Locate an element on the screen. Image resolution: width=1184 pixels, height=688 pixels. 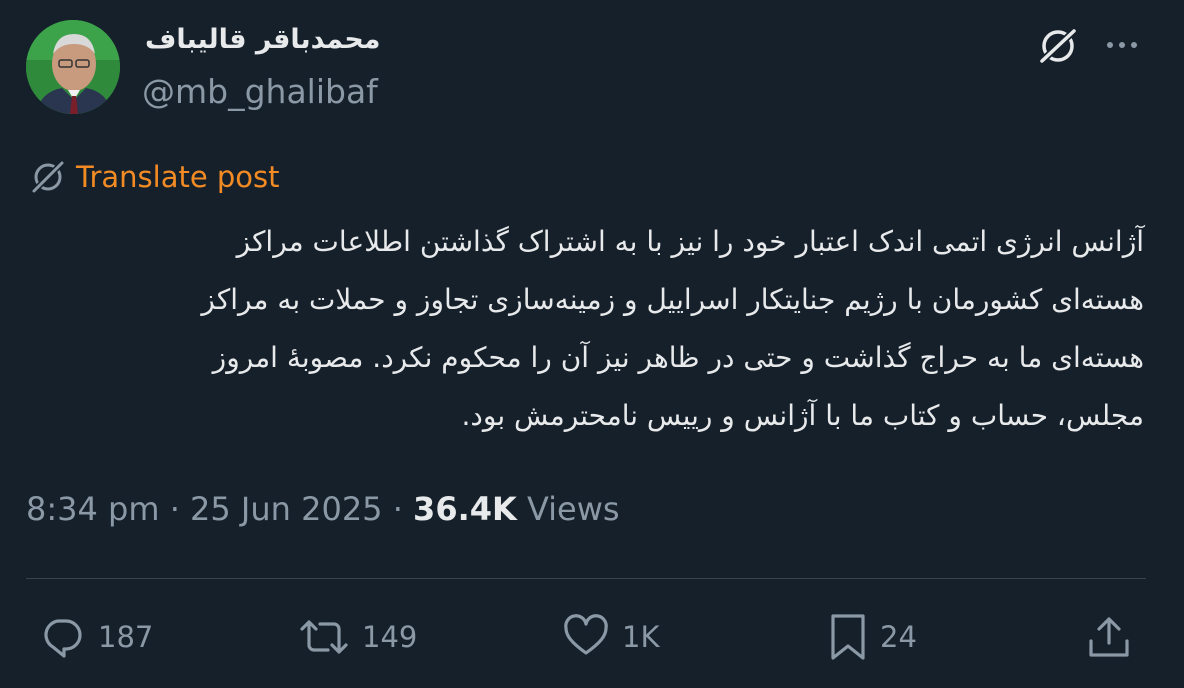
divider is located at coordinates (586, 578).